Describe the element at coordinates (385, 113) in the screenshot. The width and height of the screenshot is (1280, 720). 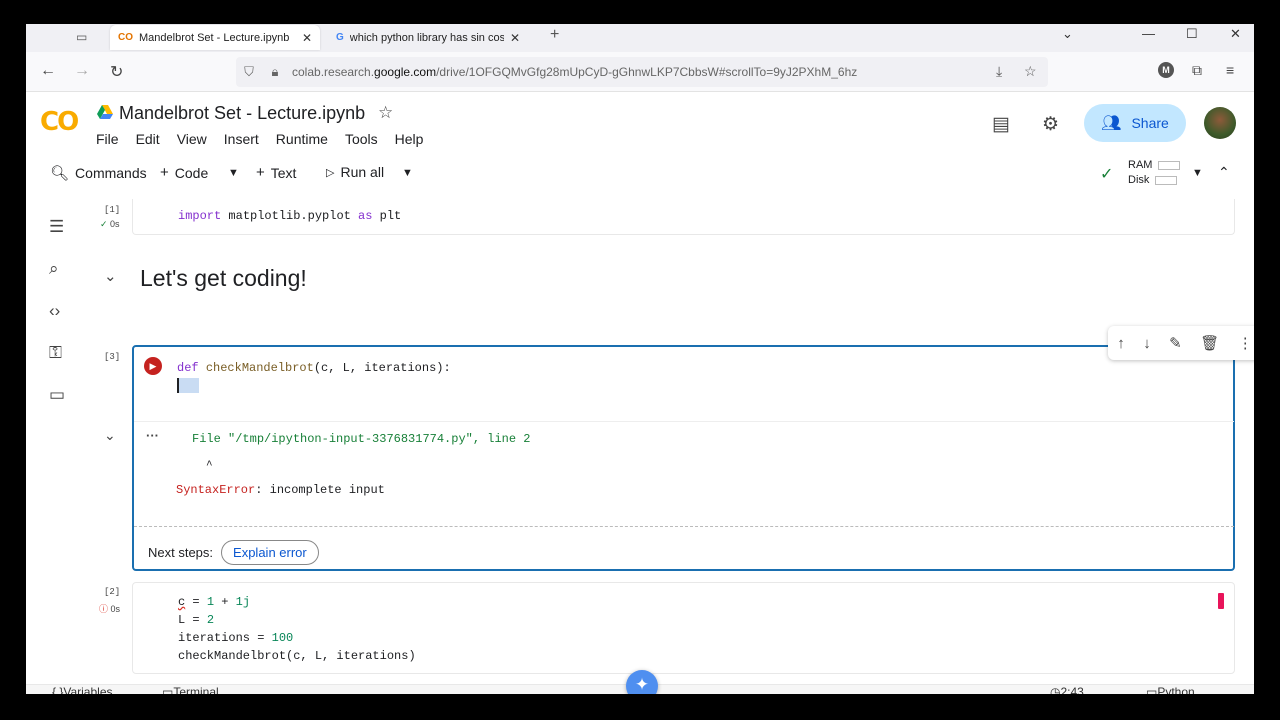
I see `star-icon: ☆` at that location.